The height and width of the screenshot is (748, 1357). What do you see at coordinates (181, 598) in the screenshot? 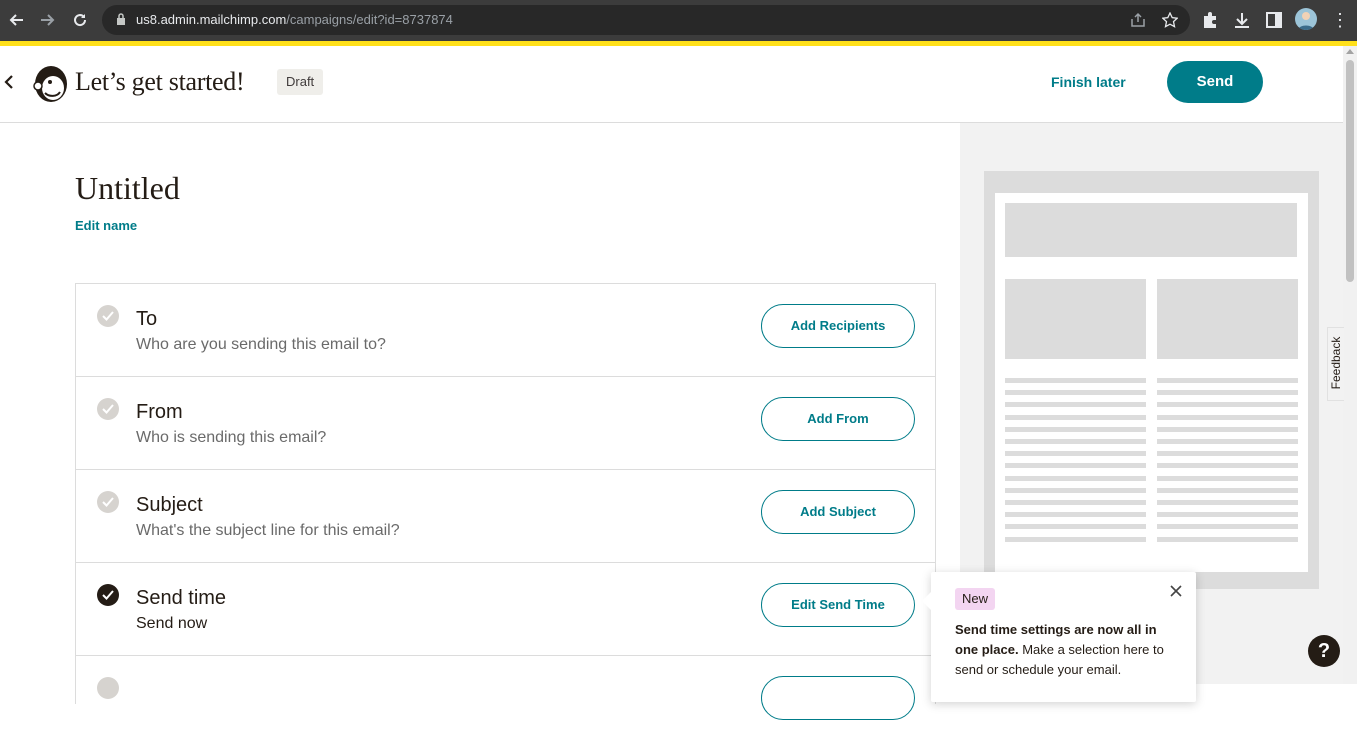
I see `checklist-title: Send time` at bounding box center [181, 598].